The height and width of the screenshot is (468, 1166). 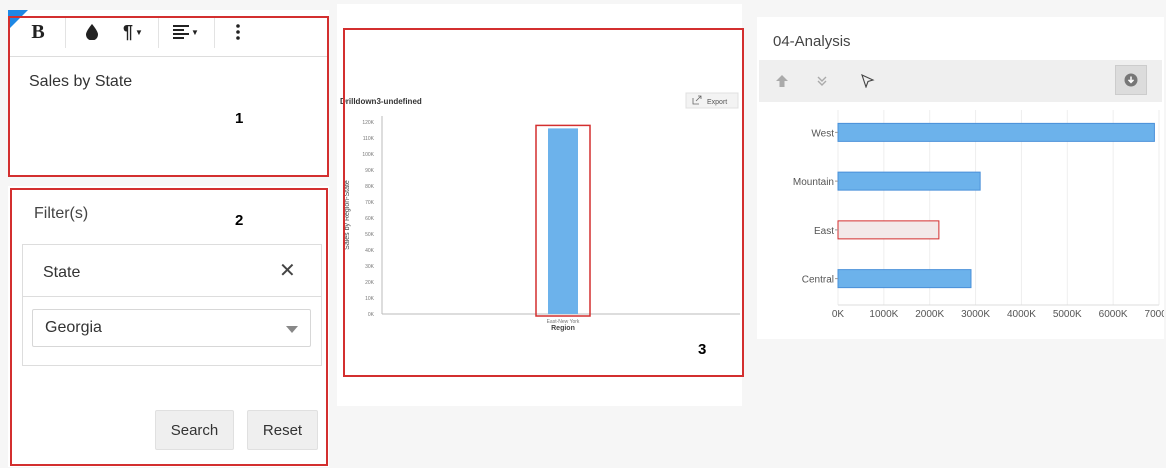 I want to click on state-select-value: Georgia, so click(x=73, y=327).